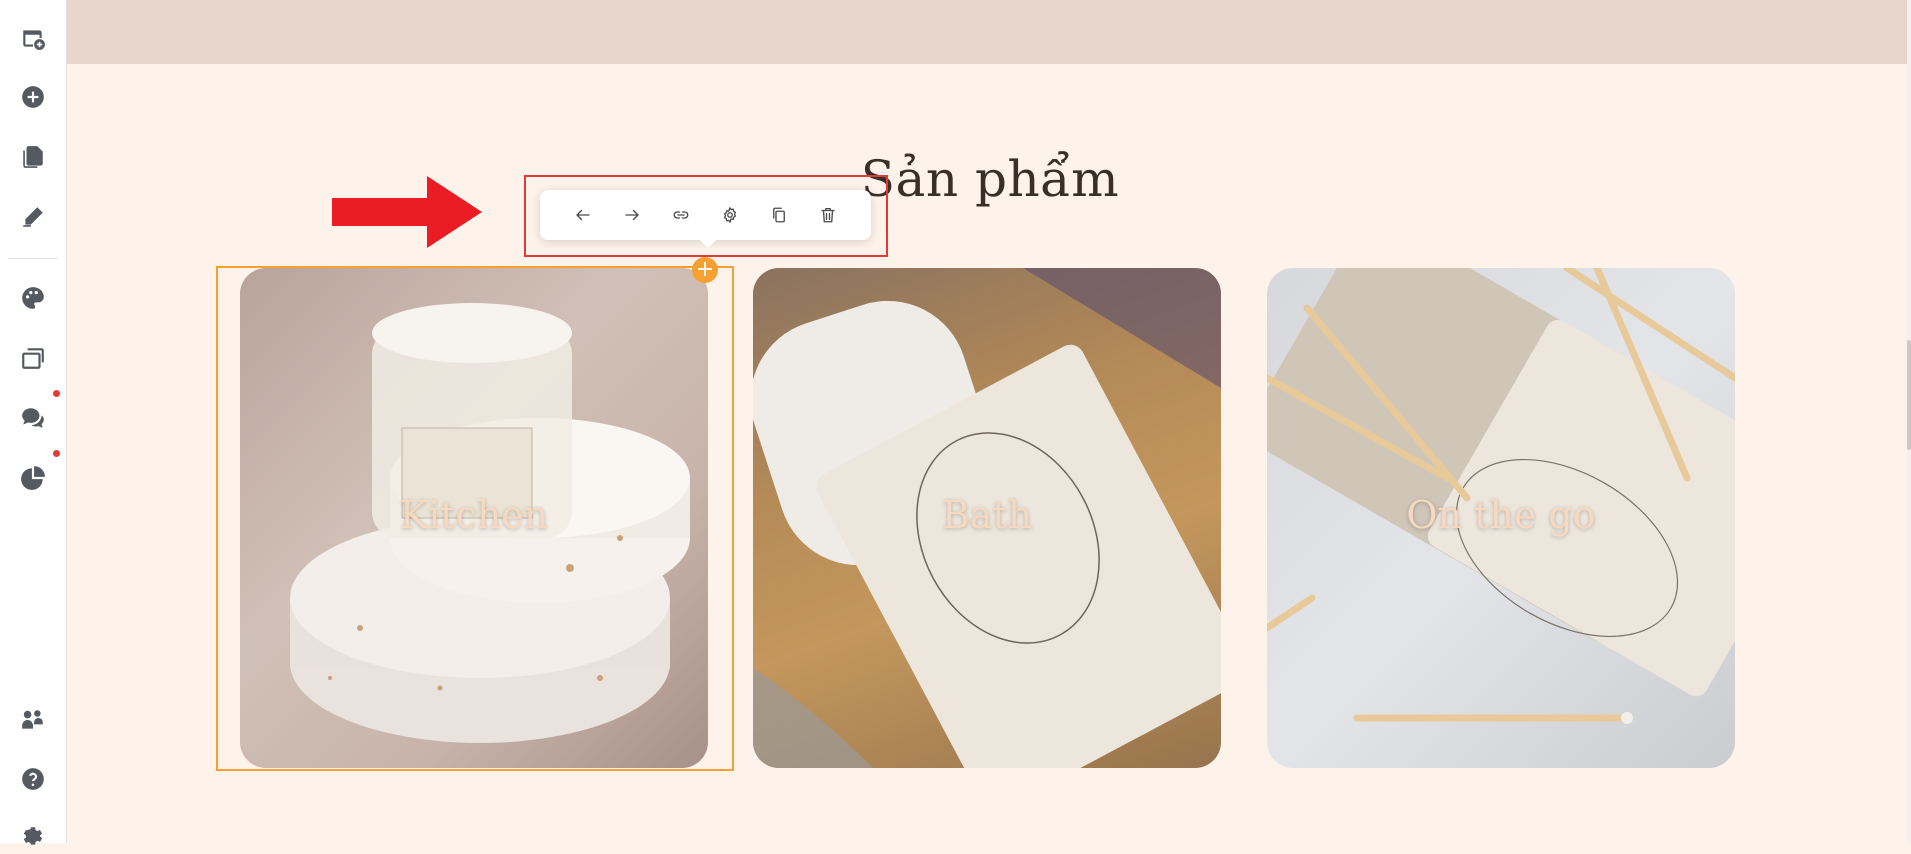 The height and width of the screenshot is (854, 1911). Describe the element at coordinates (705, 270) in the screenshot. I see `add-element-handle: +` at that location.